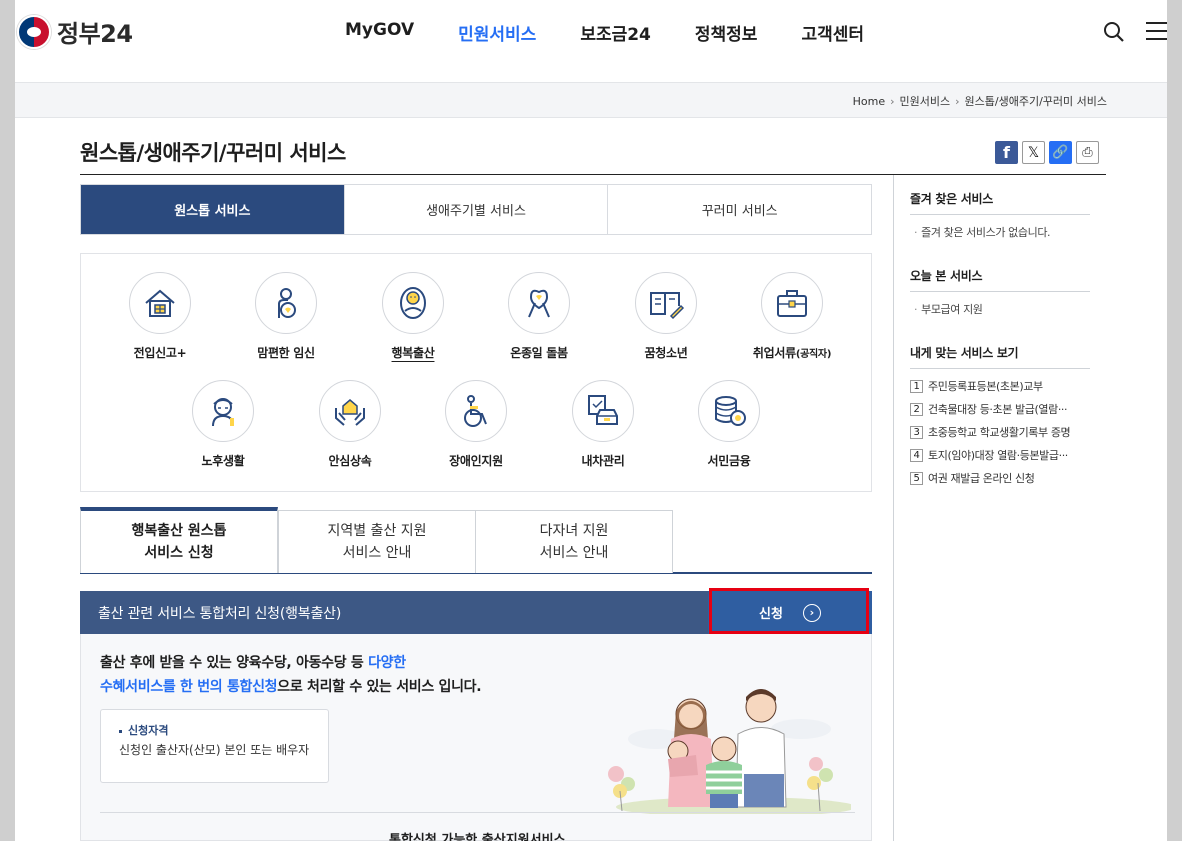 The image size is (1182, 841). Describe the element at coordinates (287, 303) in the screenshot. I see `pregnant-icon` at that location.